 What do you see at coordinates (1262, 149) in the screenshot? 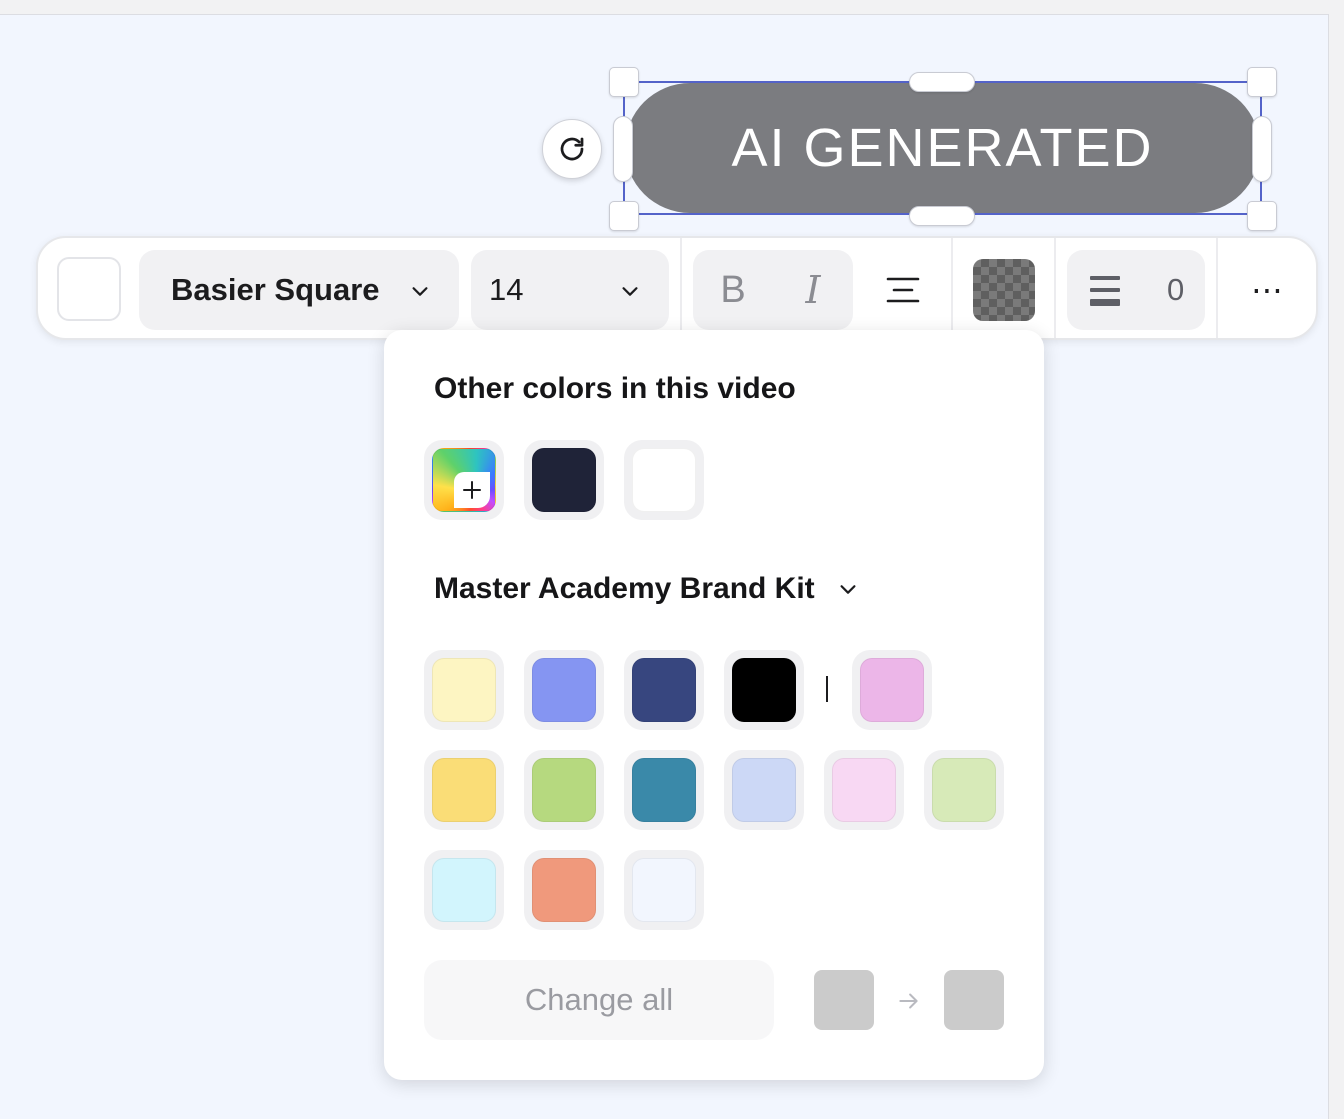
I see `resize-handle-right` at bounding box center [1262, 149].